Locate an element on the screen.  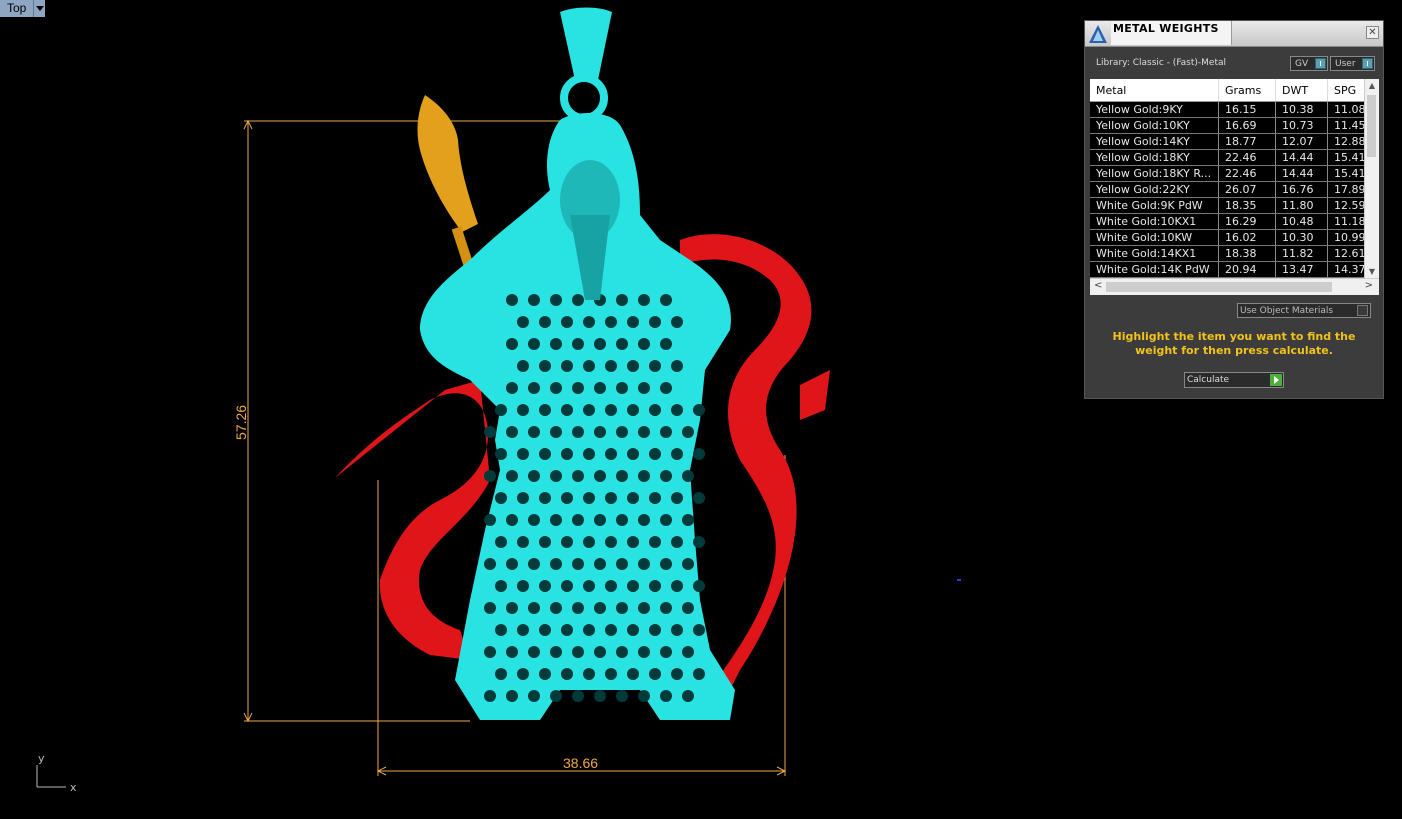
table-row: Yellow Gold:22KY 26.07 16.76 17.89 is located at coordinates (1232, 189).